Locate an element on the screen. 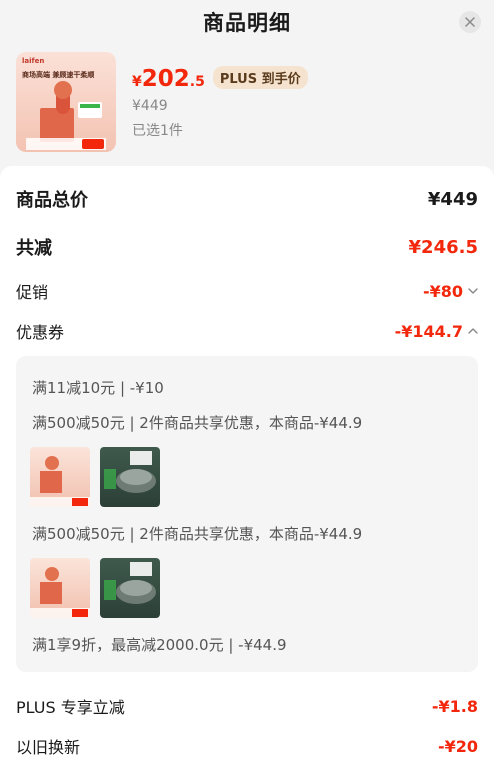  selected-count: 已选1件 is located at coordinates (157, 131).